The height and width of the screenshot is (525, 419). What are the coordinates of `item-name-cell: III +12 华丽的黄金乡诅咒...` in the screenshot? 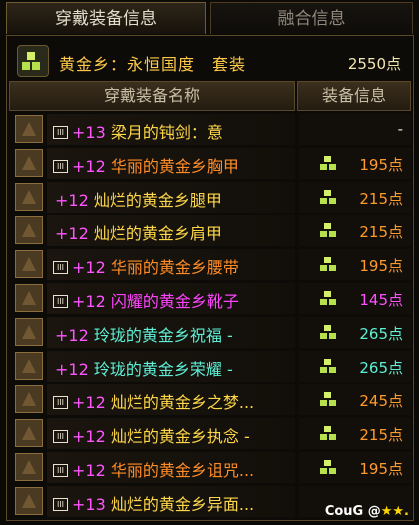 It's located at (171, 467).